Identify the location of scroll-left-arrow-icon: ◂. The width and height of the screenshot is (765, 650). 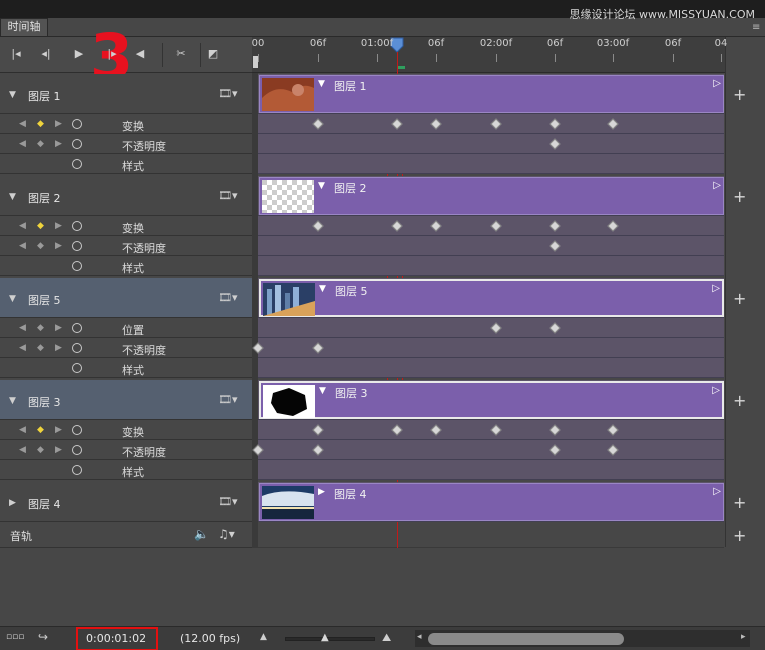
(419, 637).